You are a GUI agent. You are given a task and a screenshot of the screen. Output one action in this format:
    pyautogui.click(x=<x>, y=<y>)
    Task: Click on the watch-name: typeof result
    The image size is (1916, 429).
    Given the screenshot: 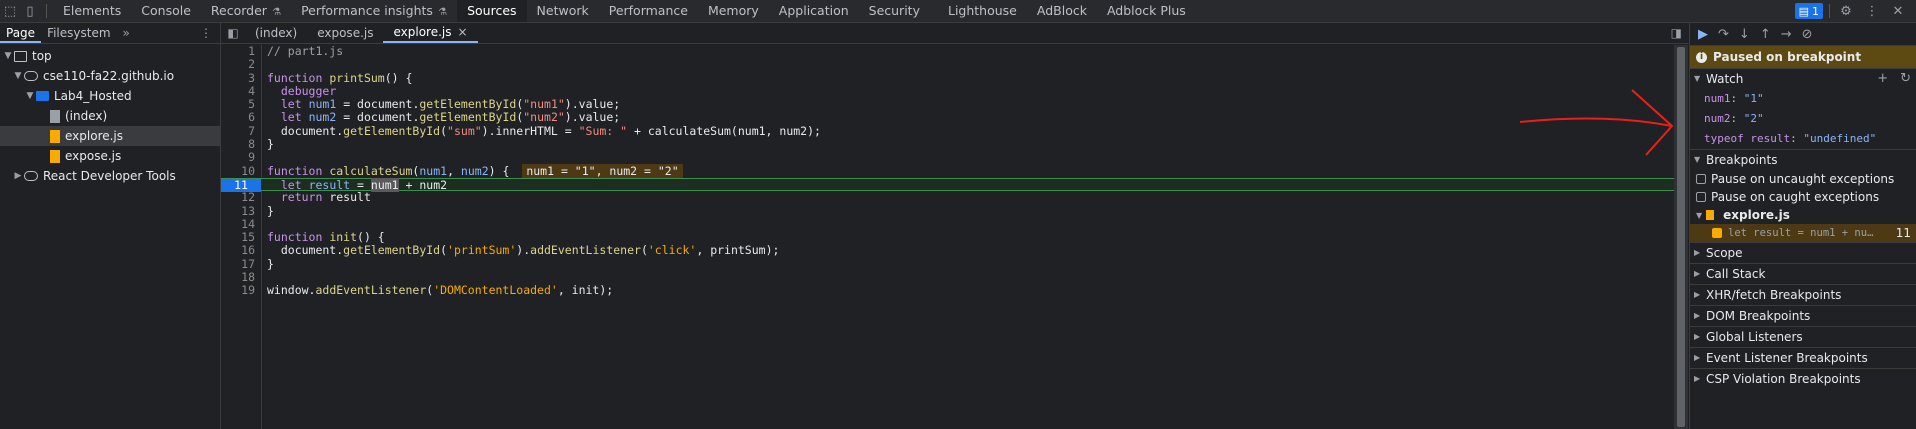 What is the action you would take?
    pyautogui.click(x=1747, y=138)
    